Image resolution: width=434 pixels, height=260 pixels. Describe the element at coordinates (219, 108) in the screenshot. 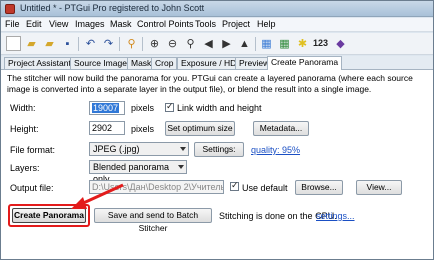

I see `link-width-height-label: Link width and height` at that location.